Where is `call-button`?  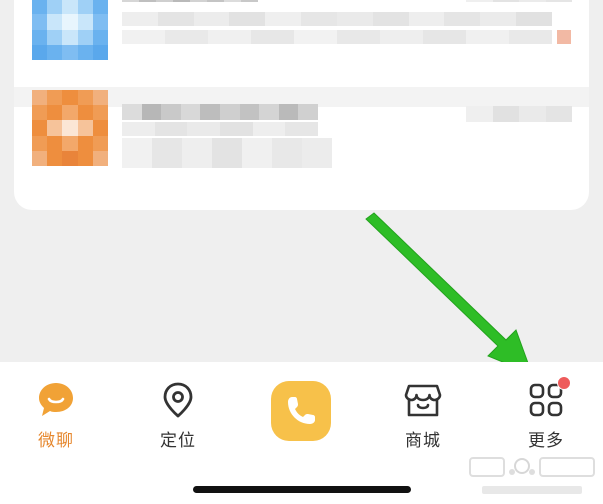
call-button is located at coordinates (301, 411).